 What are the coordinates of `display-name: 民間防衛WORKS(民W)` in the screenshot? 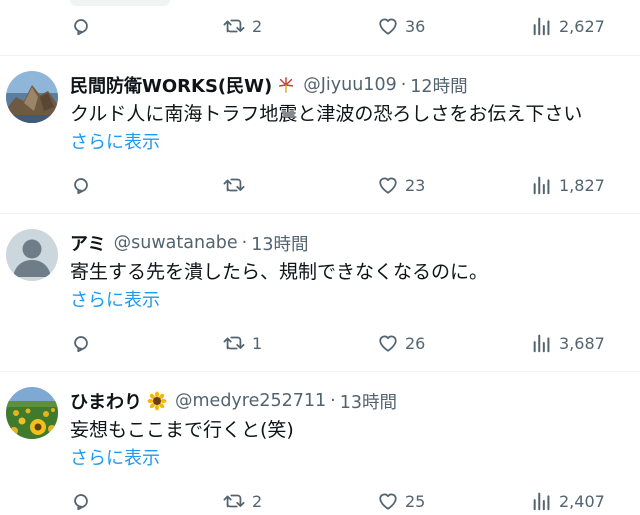 It's located at (171, 85).